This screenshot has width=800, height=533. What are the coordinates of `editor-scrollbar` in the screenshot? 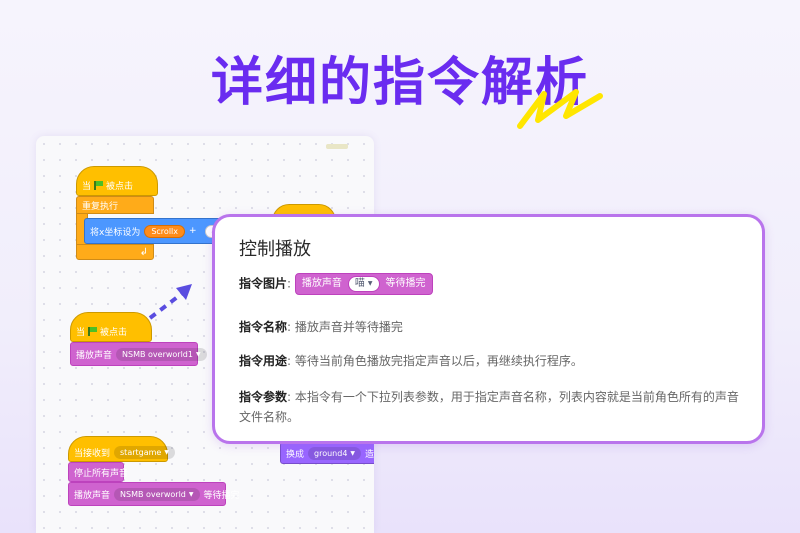 It's located at (337, 146).